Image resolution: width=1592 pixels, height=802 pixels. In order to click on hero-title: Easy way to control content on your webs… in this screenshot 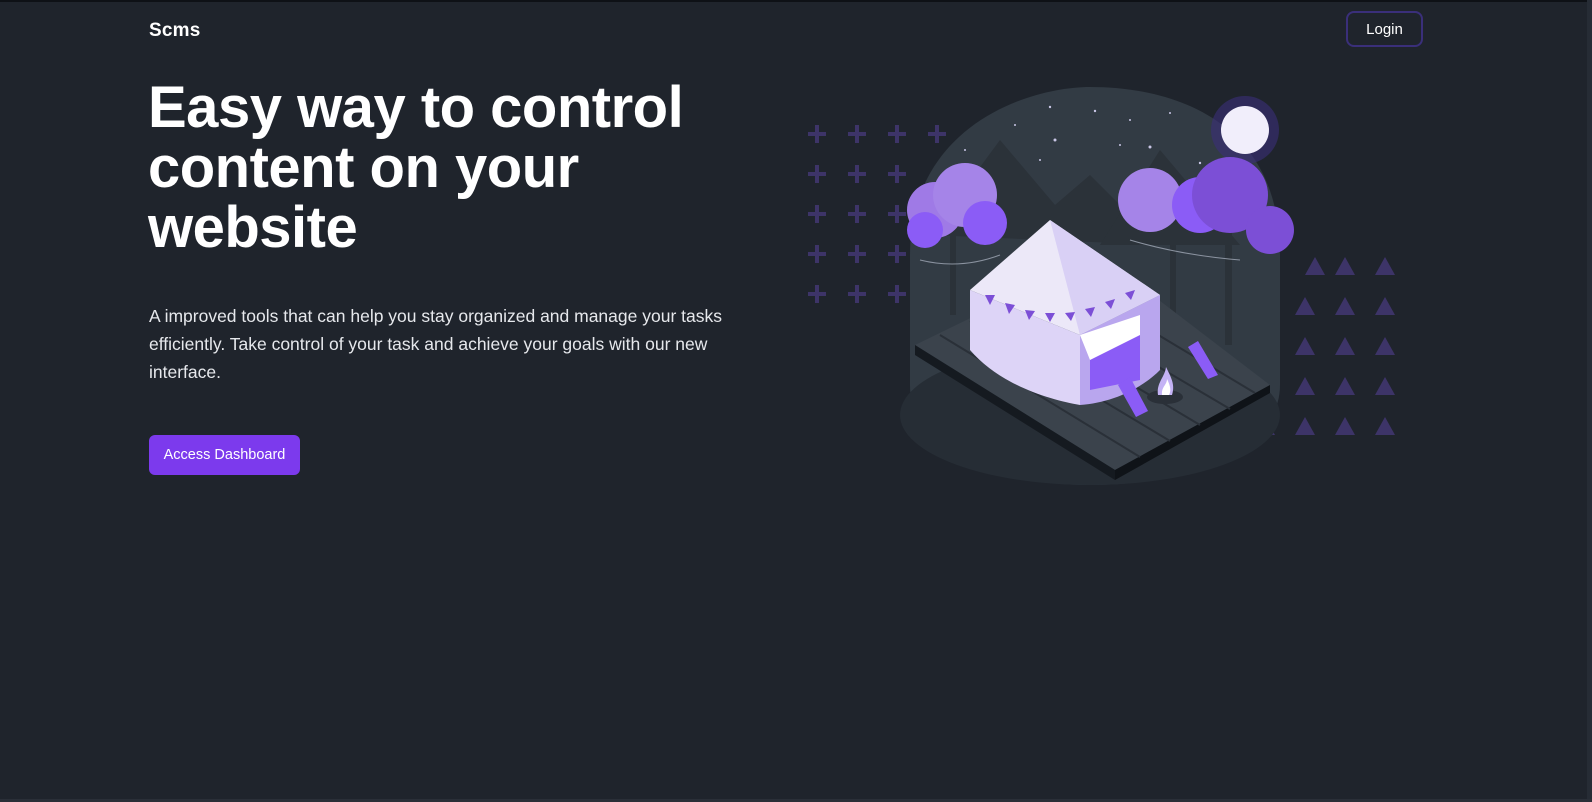, I will do `click(416, 167)`.